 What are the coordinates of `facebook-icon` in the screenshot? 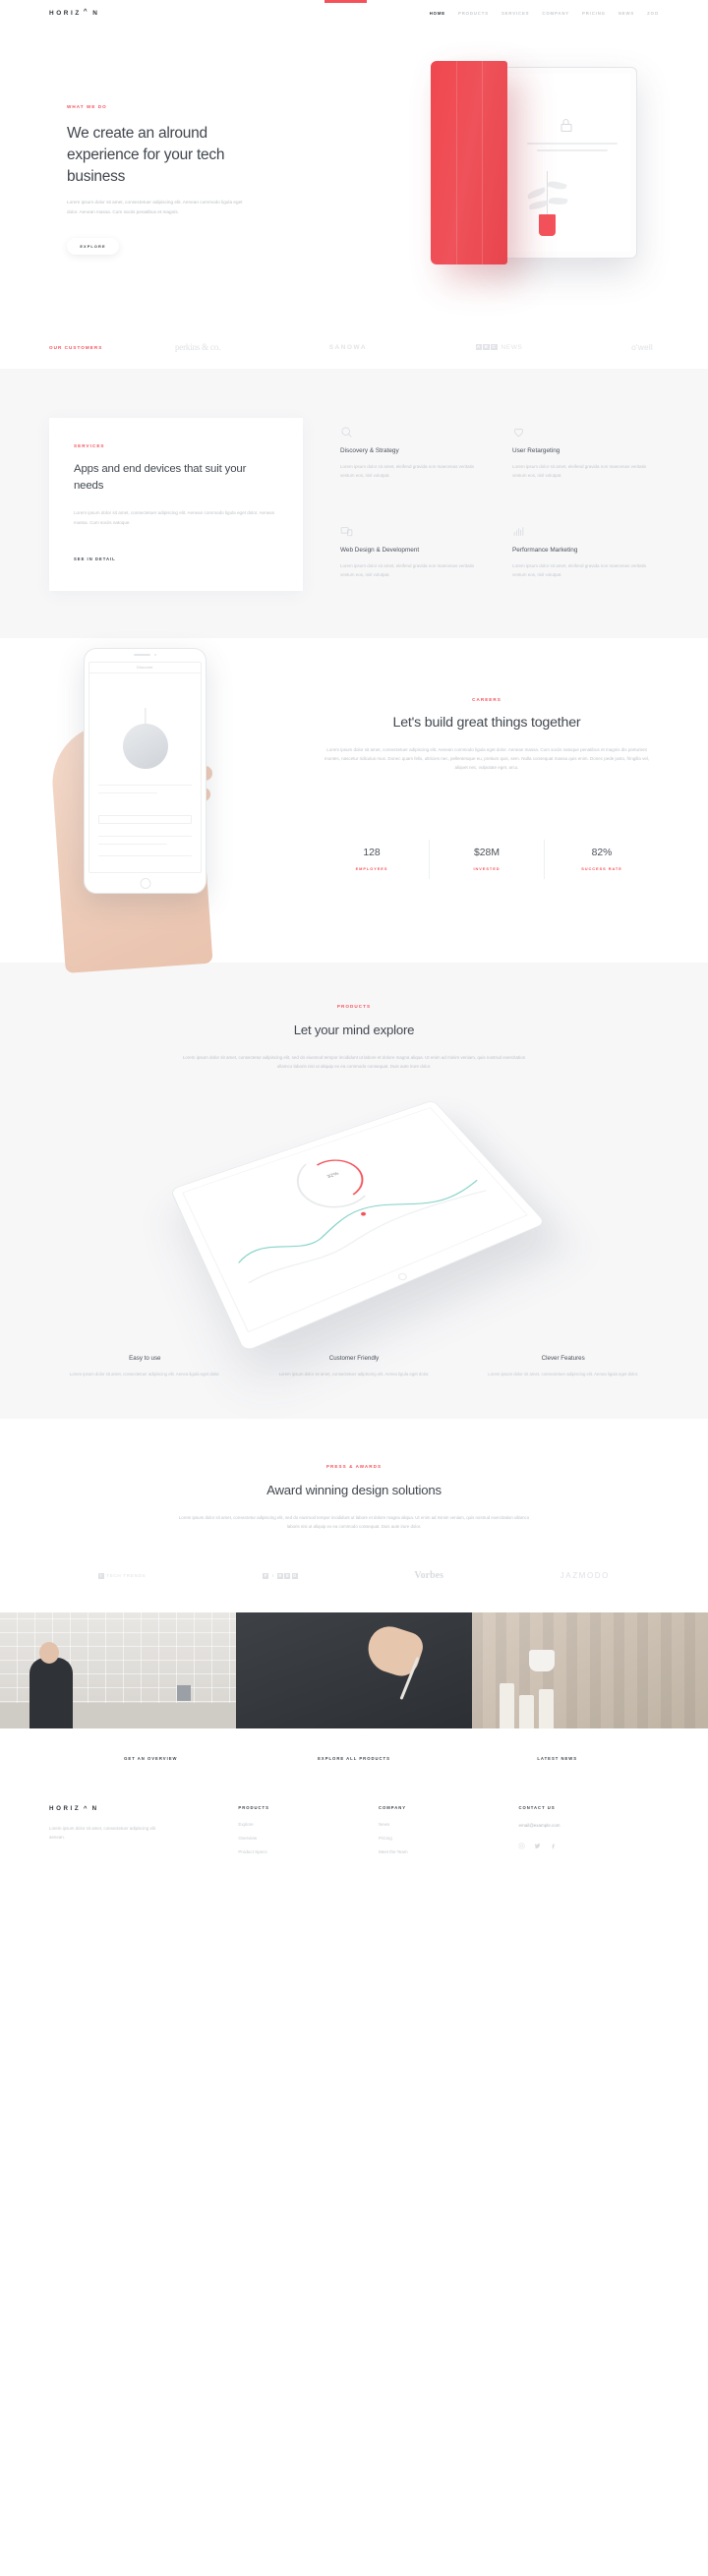 It's located at (553, 1846).